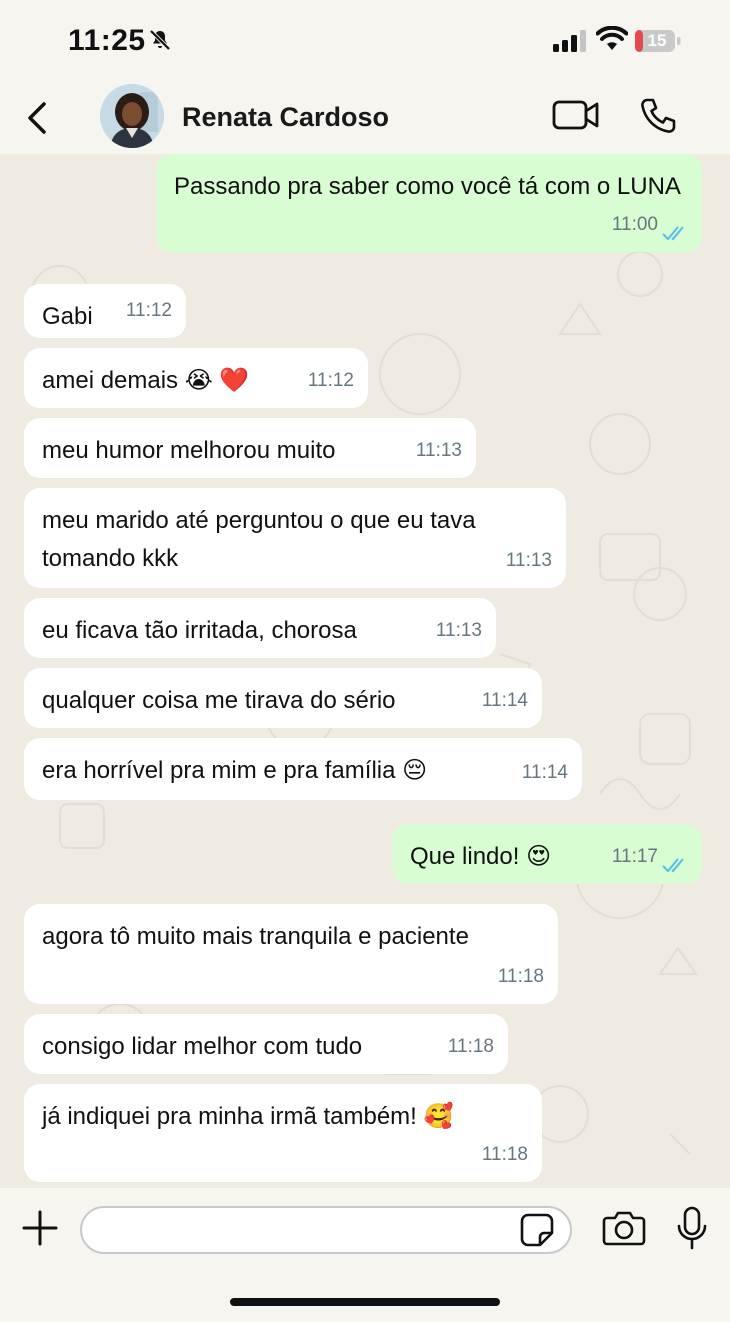 This screenshot has width=730, height=1322. What do you see at coordinates (658, 116) in the screenshot?
I see `phone-call-icon` at bounding box center [658, 116].